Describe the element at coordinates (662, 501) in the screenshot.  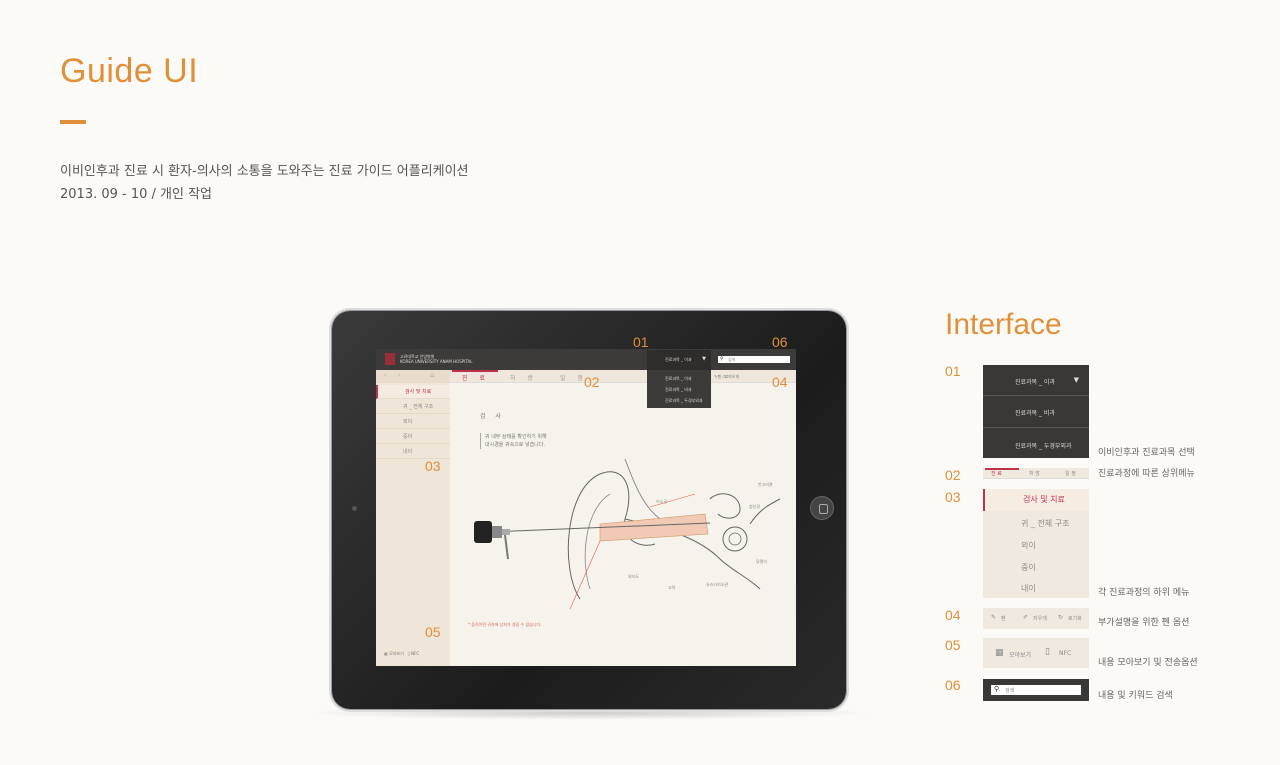
I see `diagram-label-ossicles: 이소골` at that location.